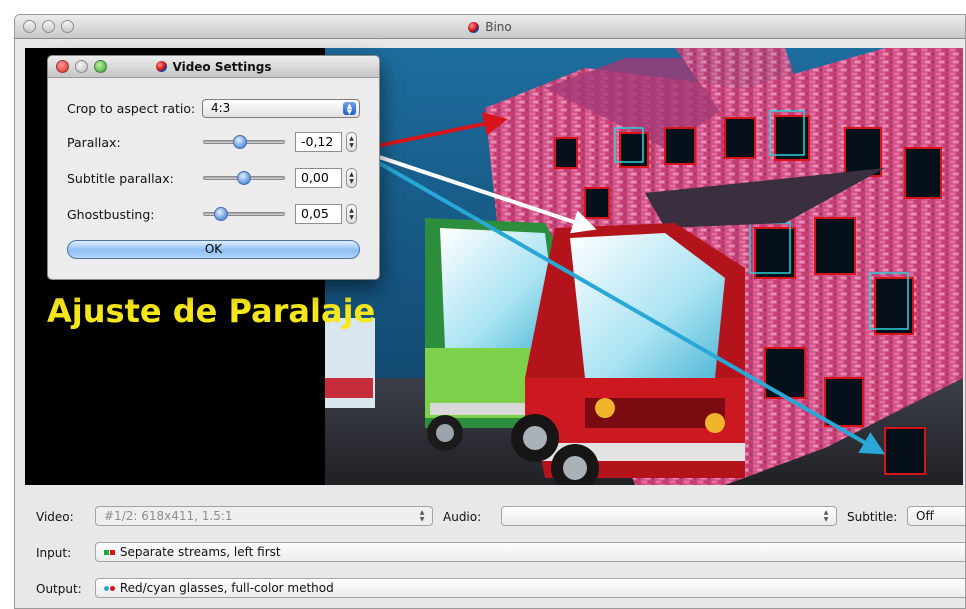  I want to click on ghostbusting-input: 0,05, so click(318, 214).